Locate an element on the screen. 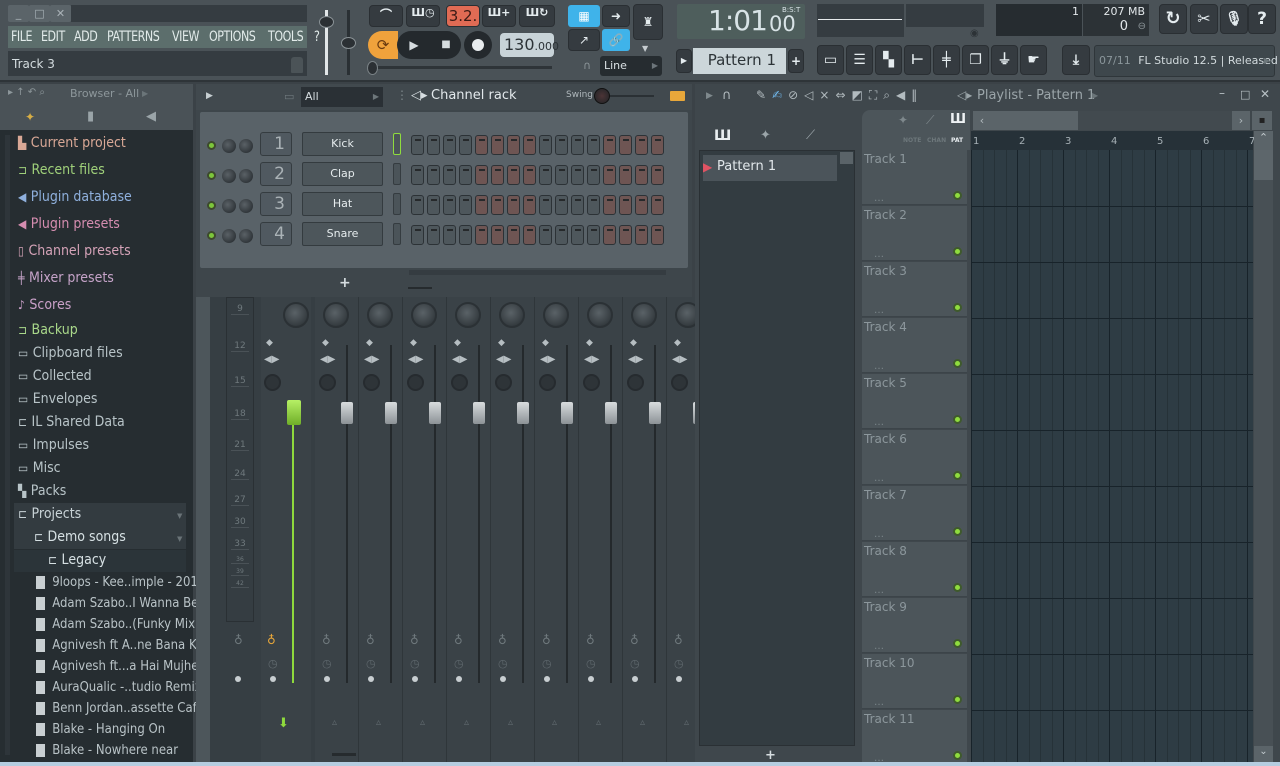  playlist-scroll-left: ‹ is located at coordinates (982, 120).